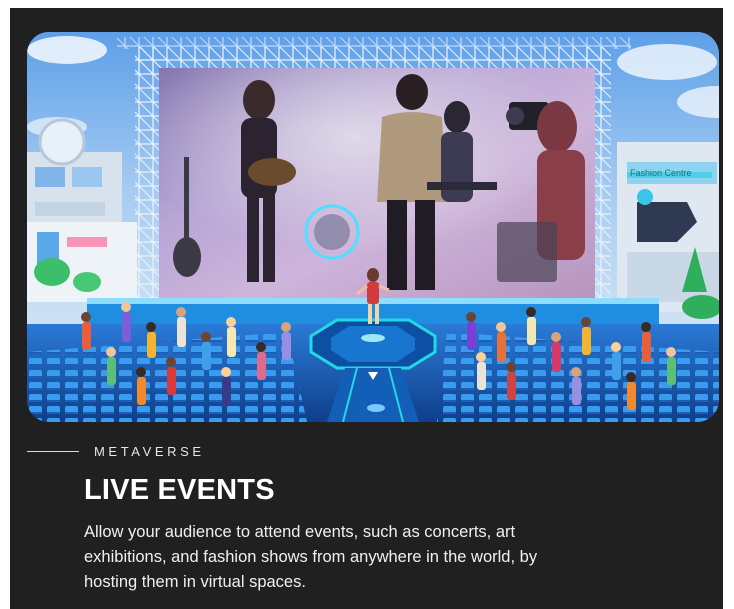 The image size is (734, 609). What do you see at coordinates (149, 451) in the screenshot?
I see `section-eyebrow: METAVERSE` at bounding box center [149, 451].